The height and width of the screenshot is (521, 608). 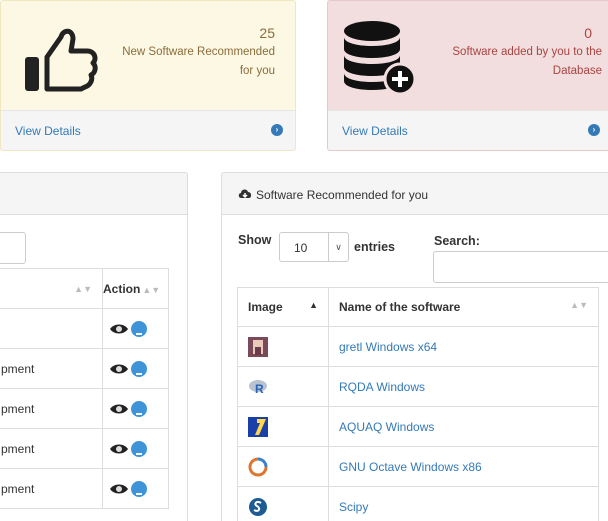 I want to click on table-row, so click(x=84, y=328).